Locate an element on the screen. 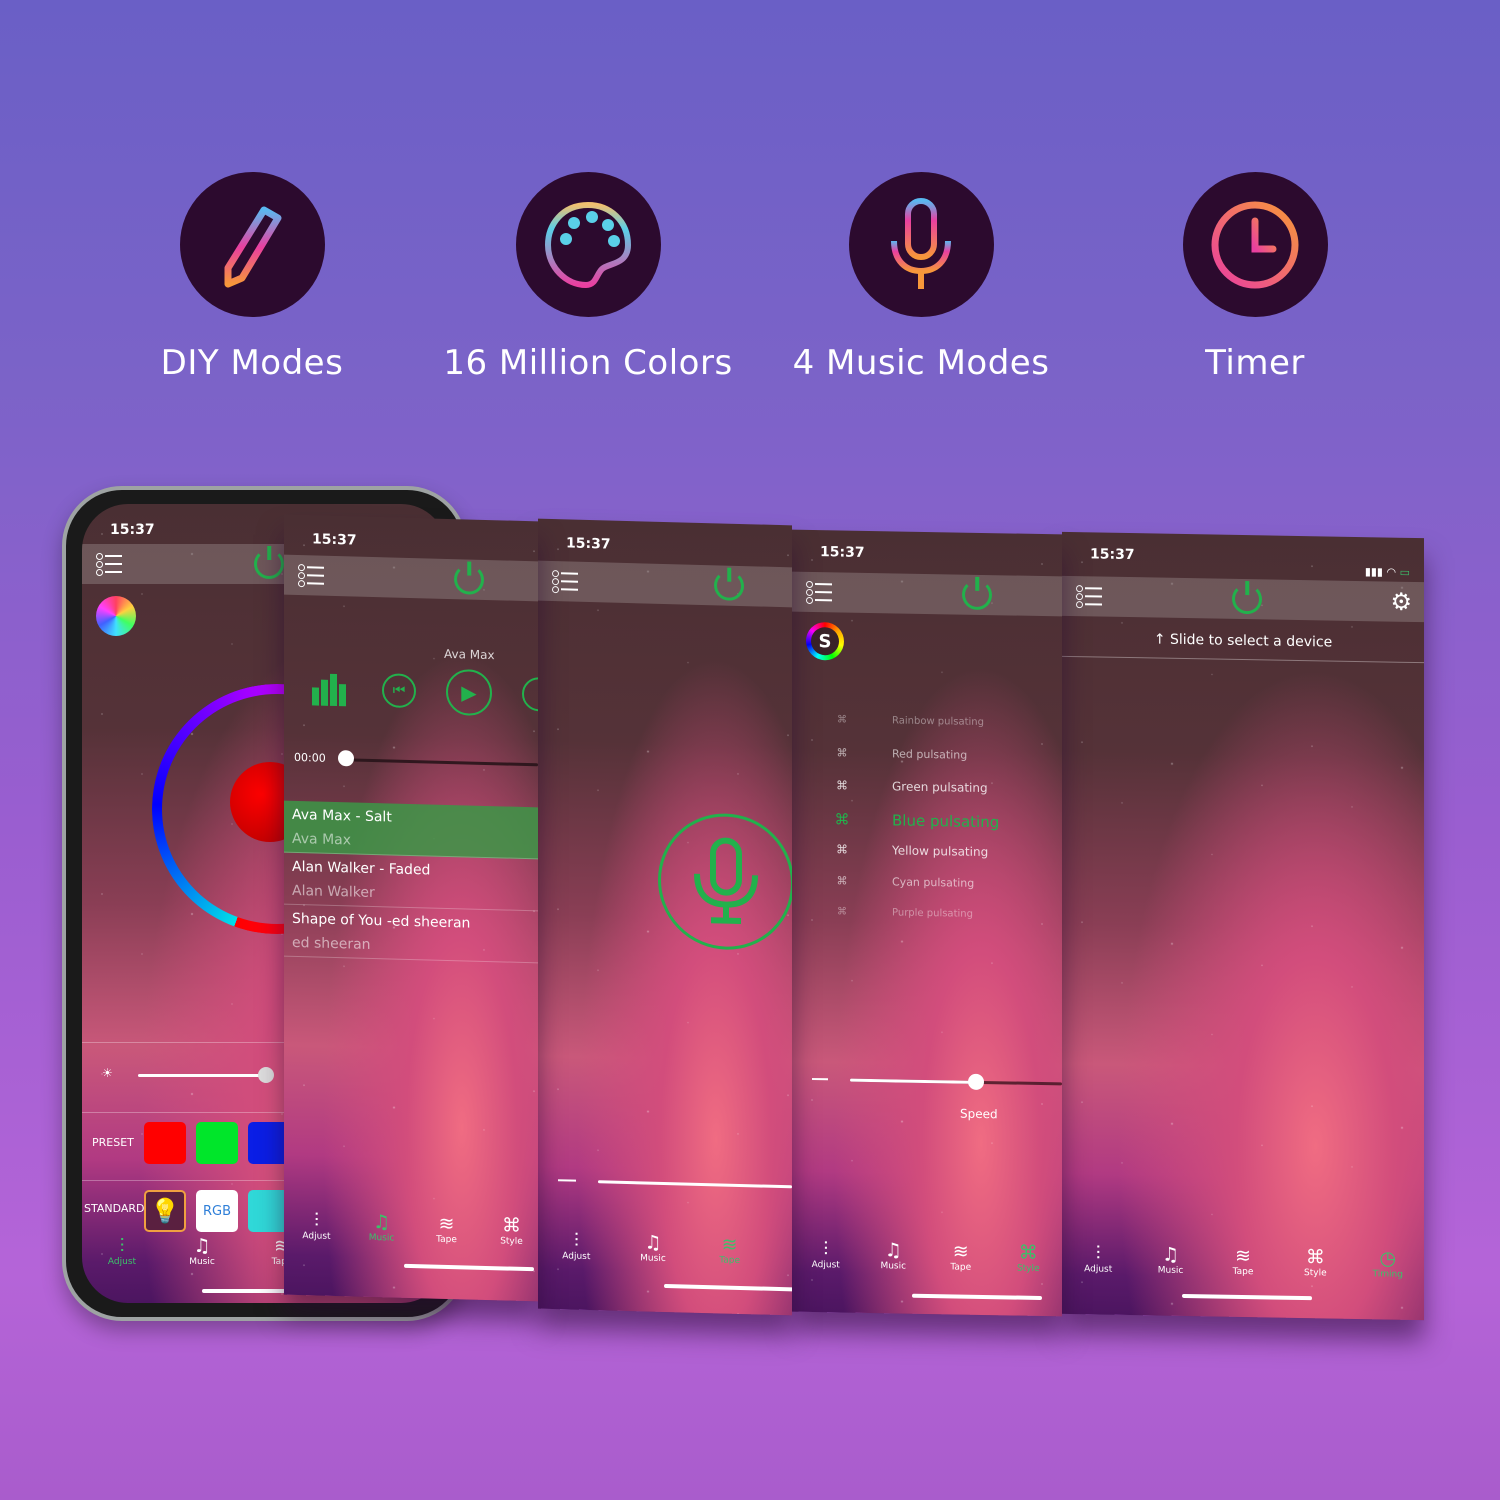  progress-knob is located at coordinates (346, 758).